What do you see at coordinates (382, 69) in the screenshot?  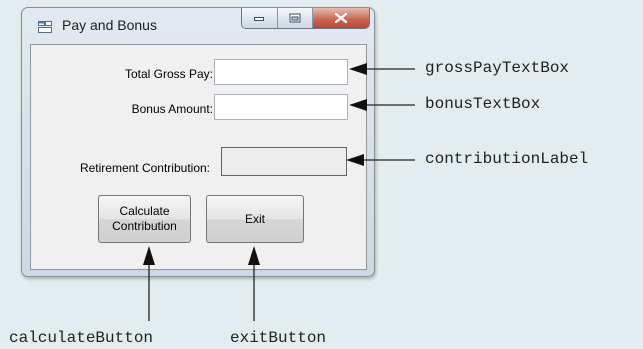 I see `gross-pay-arrow` at bounding box center [382, 69].